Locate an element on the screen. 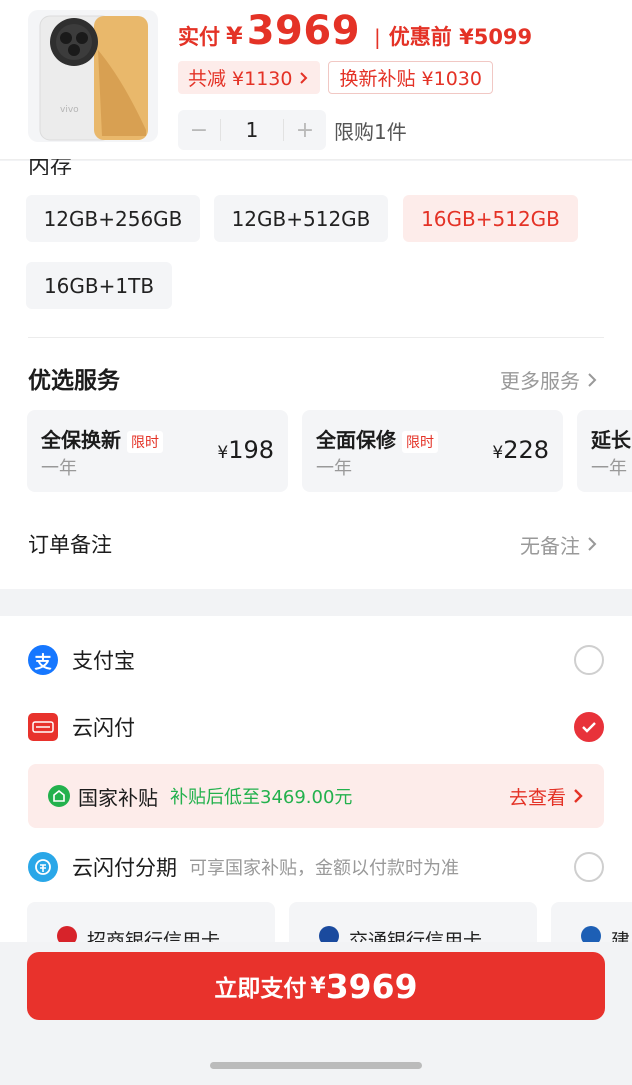 Image resolution: width=632 pixels, height=1085 pixels. original-price: 优惠前 ¥5099 is located at coordinates (460, 37).